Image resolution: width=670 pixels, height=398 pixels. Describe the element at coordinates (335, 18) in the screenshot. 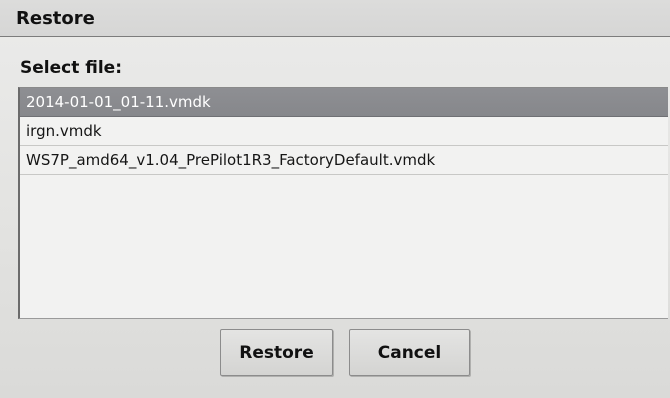

I see `title-bar: Restore` at that location.